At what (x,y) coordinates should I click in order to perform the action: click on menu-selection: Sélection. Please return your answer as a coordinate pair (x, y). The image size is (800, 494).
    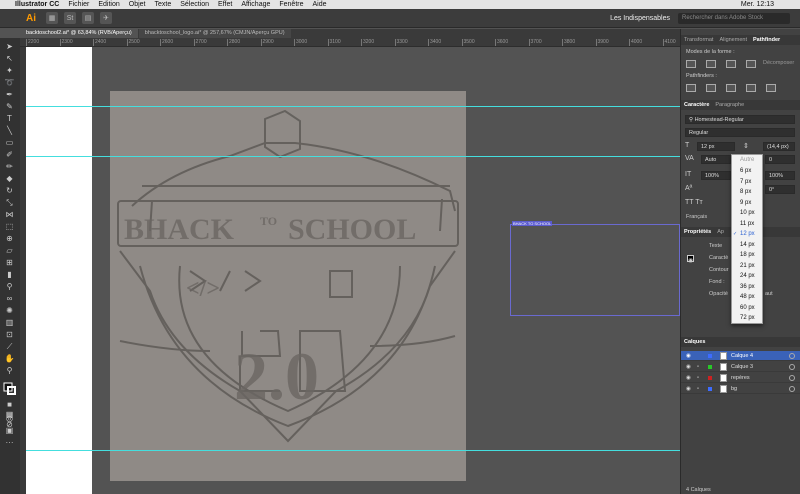
    Looking at the image, I should click on (194, 4).